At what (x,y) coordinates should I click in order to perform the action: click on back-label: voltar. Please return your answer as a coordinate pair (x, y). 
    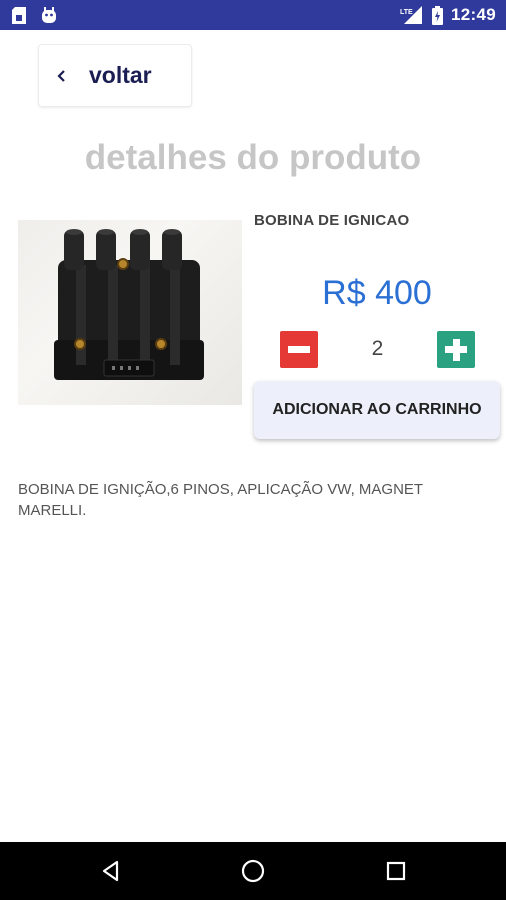
    Looking at the image, I should click on (120, 75).